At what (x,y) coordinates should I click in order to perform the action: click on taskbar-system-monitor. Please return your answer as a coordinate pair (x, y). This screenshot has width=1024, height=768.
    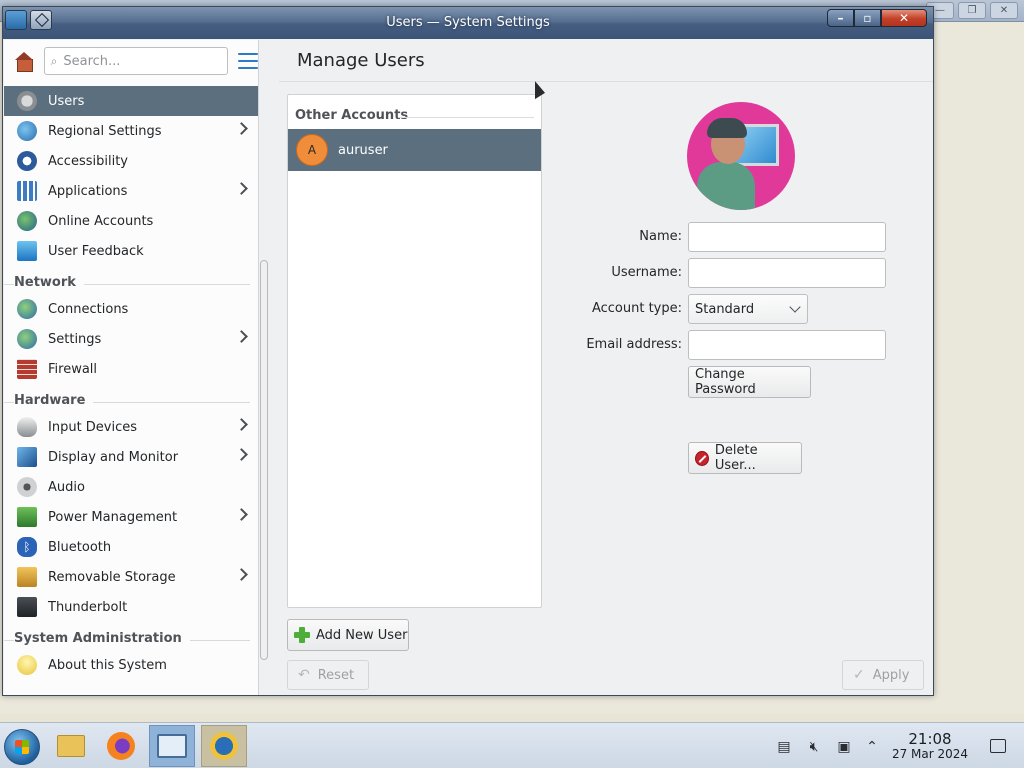
    Looking at the image, I should click on (172, 746).